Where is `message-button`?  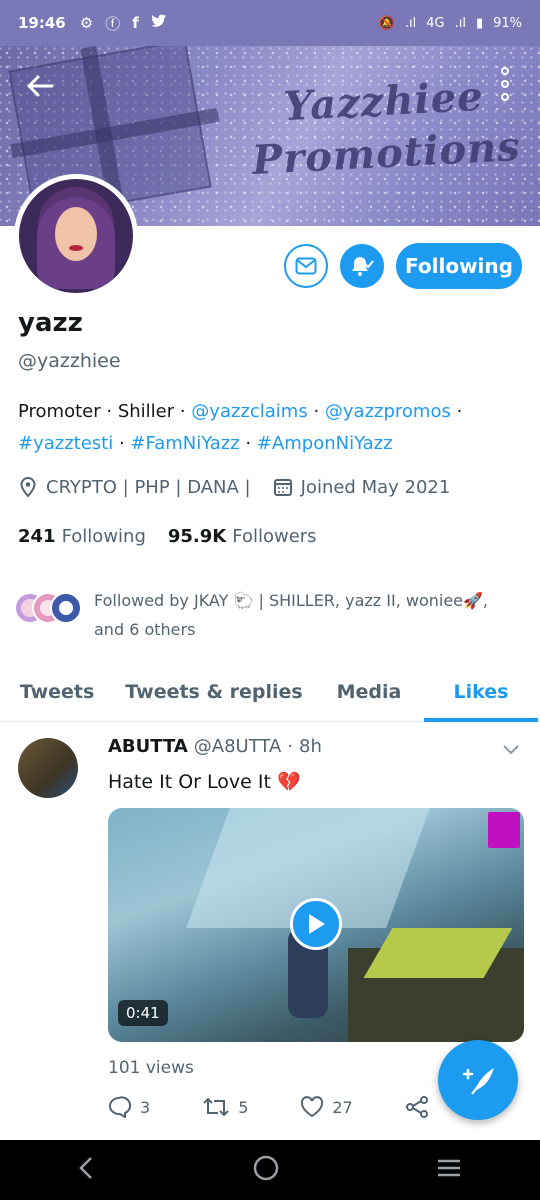
message-button is located at coordinates (306, 266).